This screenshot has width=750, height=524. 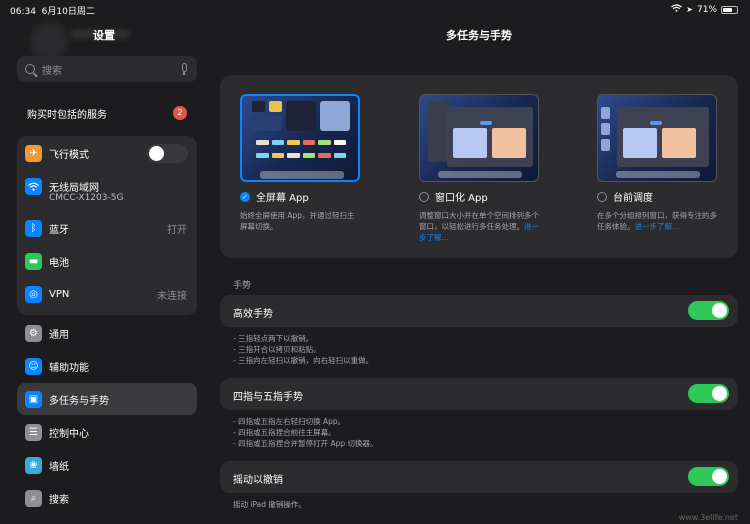 What do you see at coordinates (33, 186) in the screenshot?
I see `wifi-icon` at bounding box center [33, 186].